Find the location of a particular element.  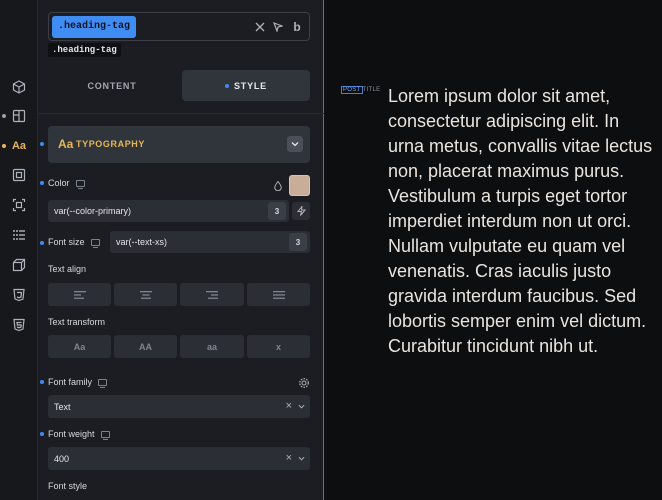

rail-layout-icon is located at coordinates (19, 116).